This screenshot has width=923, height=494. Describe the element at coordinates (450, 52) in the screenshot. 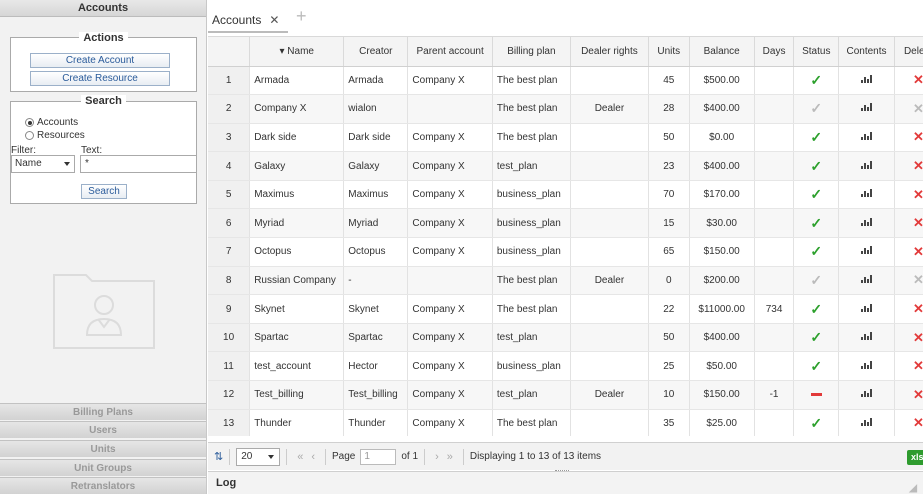

I see `col-header-parent-account: Parent account` at that location.